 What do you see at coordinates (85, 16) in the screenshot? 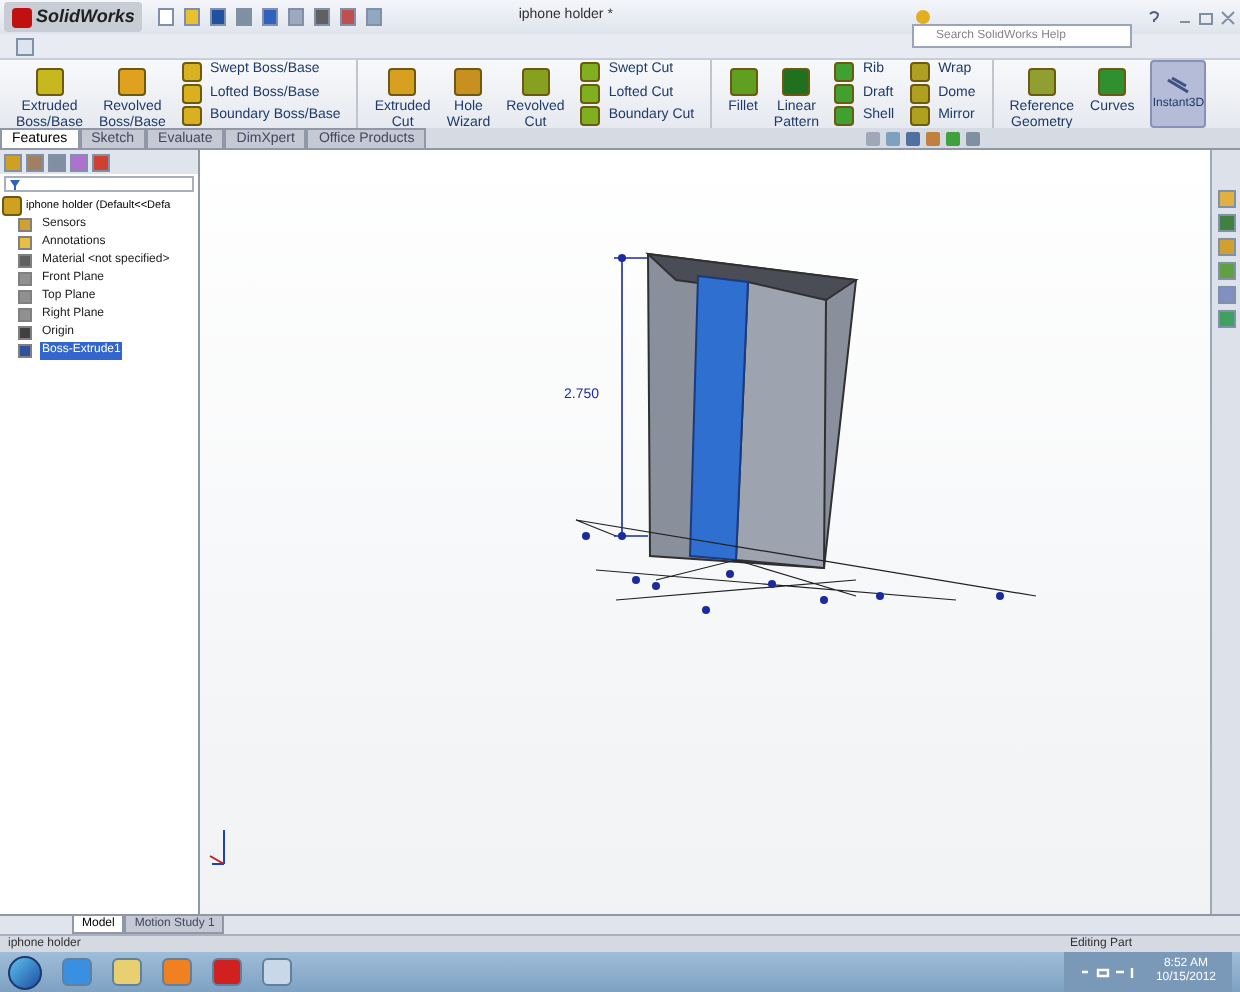
I see `app-name: SolidWorks` at bounding box center [85, 16].